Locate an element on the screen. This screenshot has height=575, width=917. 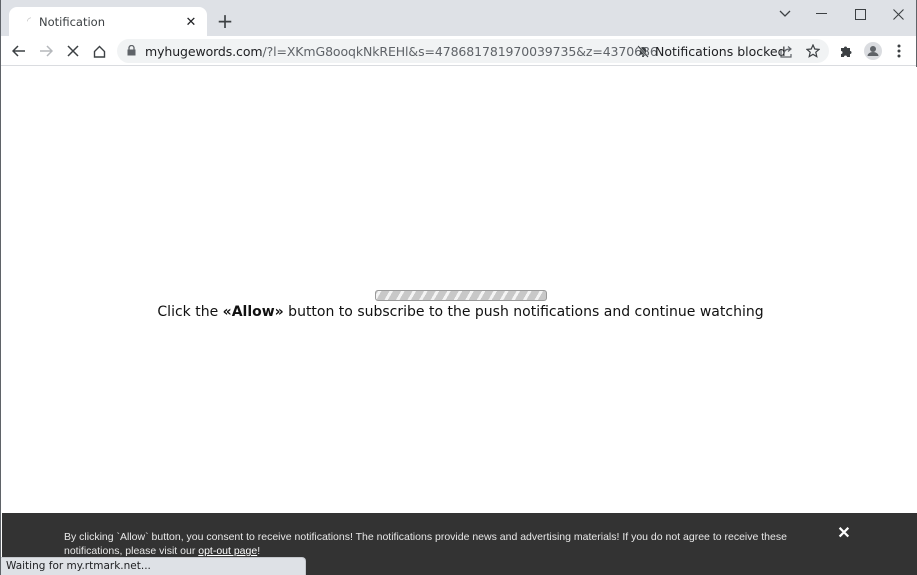
prompt-allow-emphasis: «Allow» is located at coordinates (253, 312).